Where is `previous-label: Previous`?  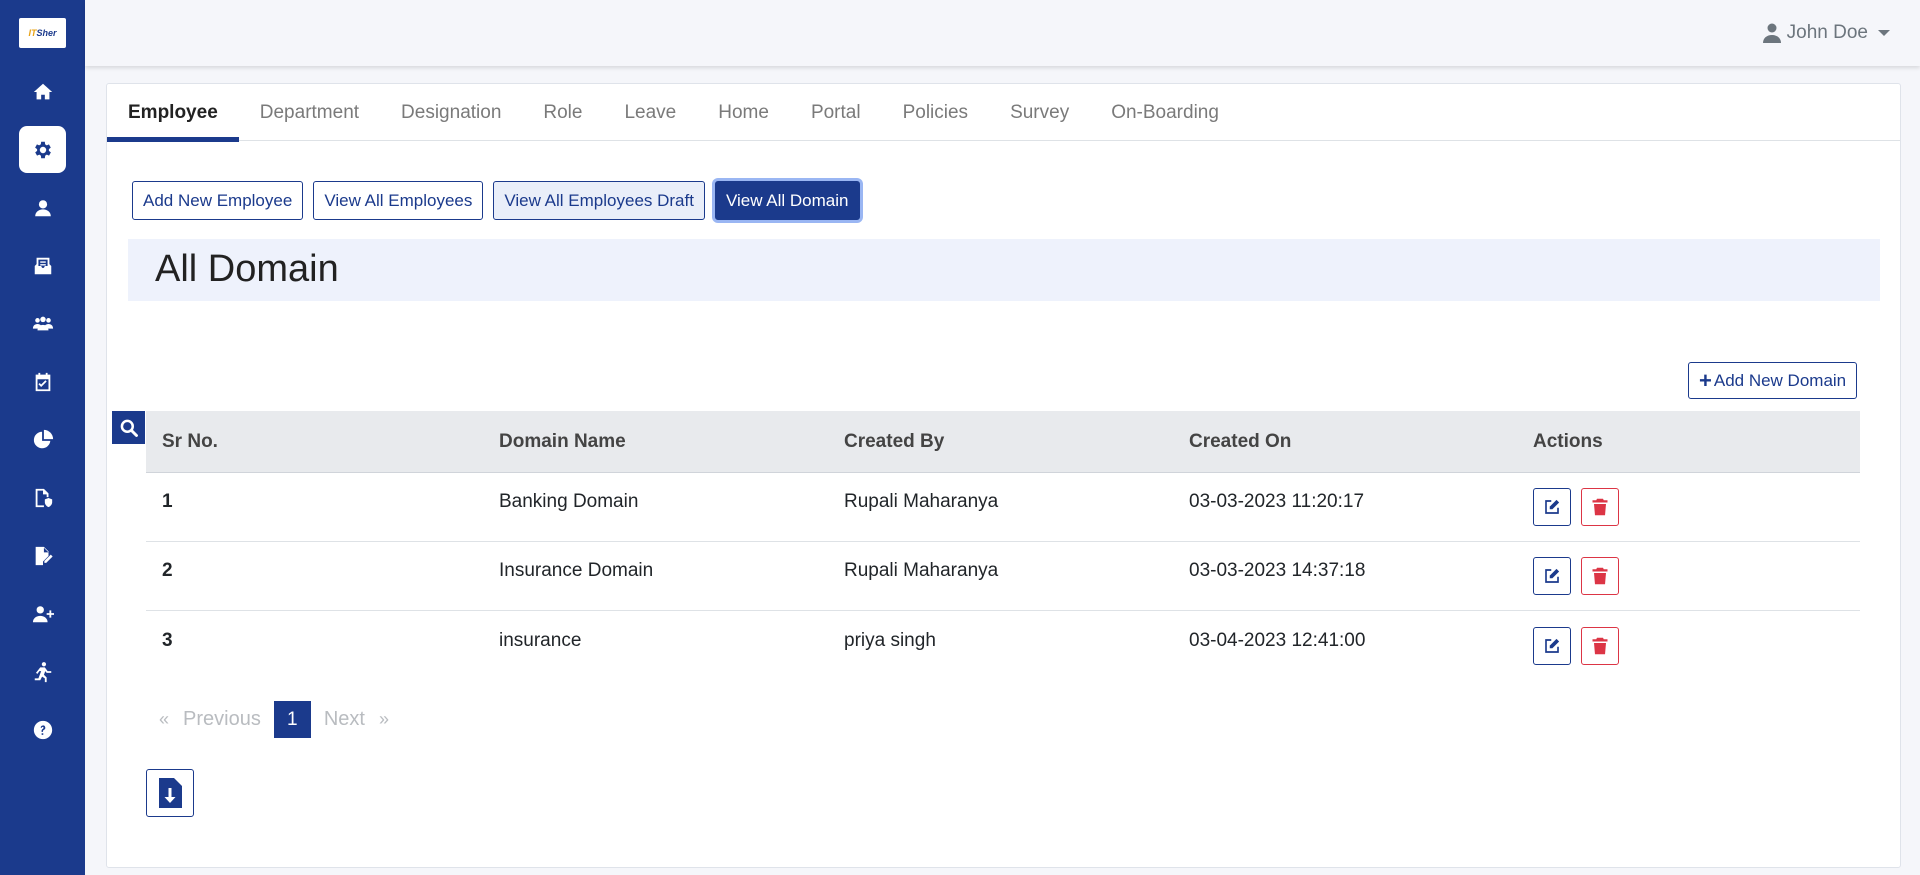
previous-label: Previous is located at coordinates (222, 719).